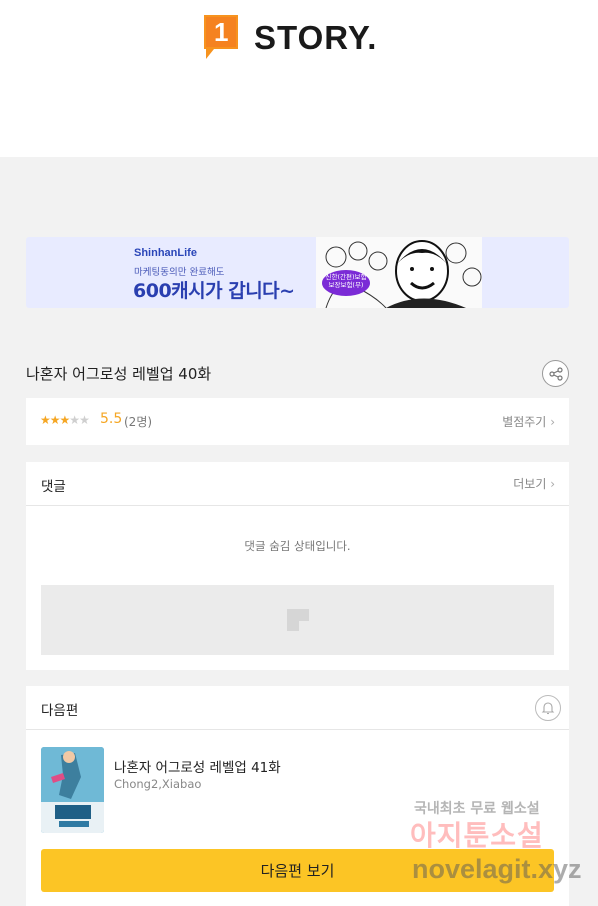 This screenshot has height=906, width=598. I want to click on rate-link: 별점주기 ›, so click(528, 421).